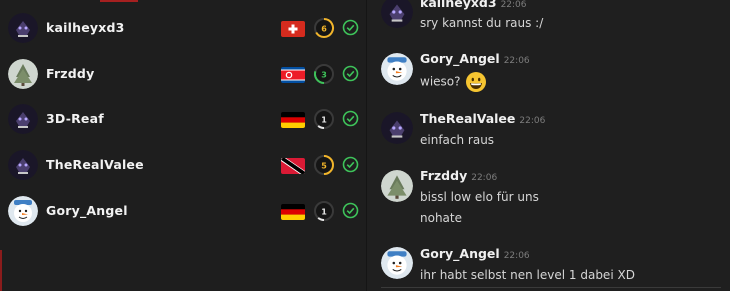  What do you see at coordinates (467, 118) in the screenshot?
I see `author-name: TheRealValee` at bounding box center [467, 118].